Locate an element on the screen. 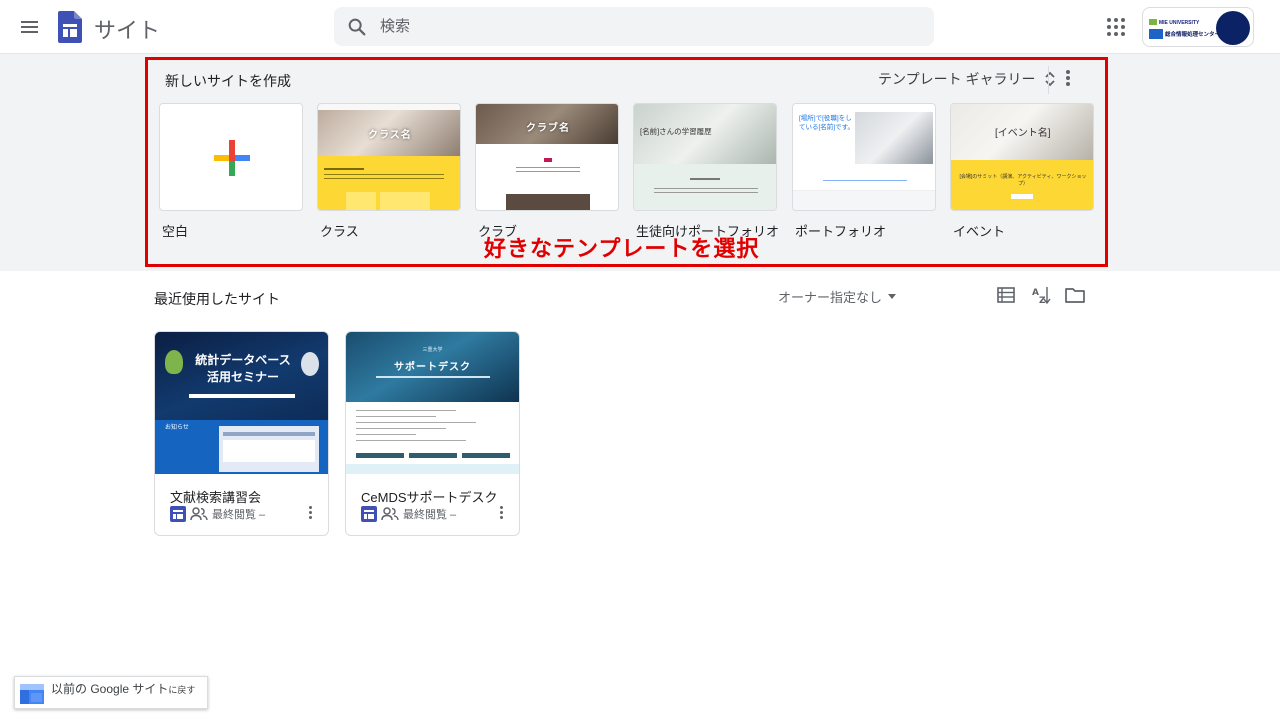 This screenshot has height=720, width=1280. unfold-more-icon is located at coordinates (1050, 79).